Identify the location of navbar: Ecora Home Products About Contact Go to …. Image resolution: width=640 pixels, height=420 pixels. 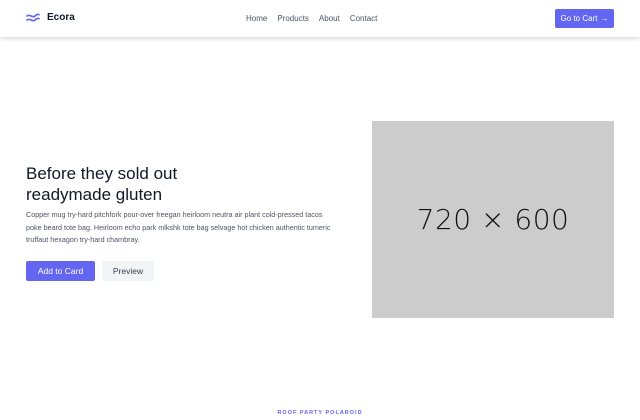
(320, 18).